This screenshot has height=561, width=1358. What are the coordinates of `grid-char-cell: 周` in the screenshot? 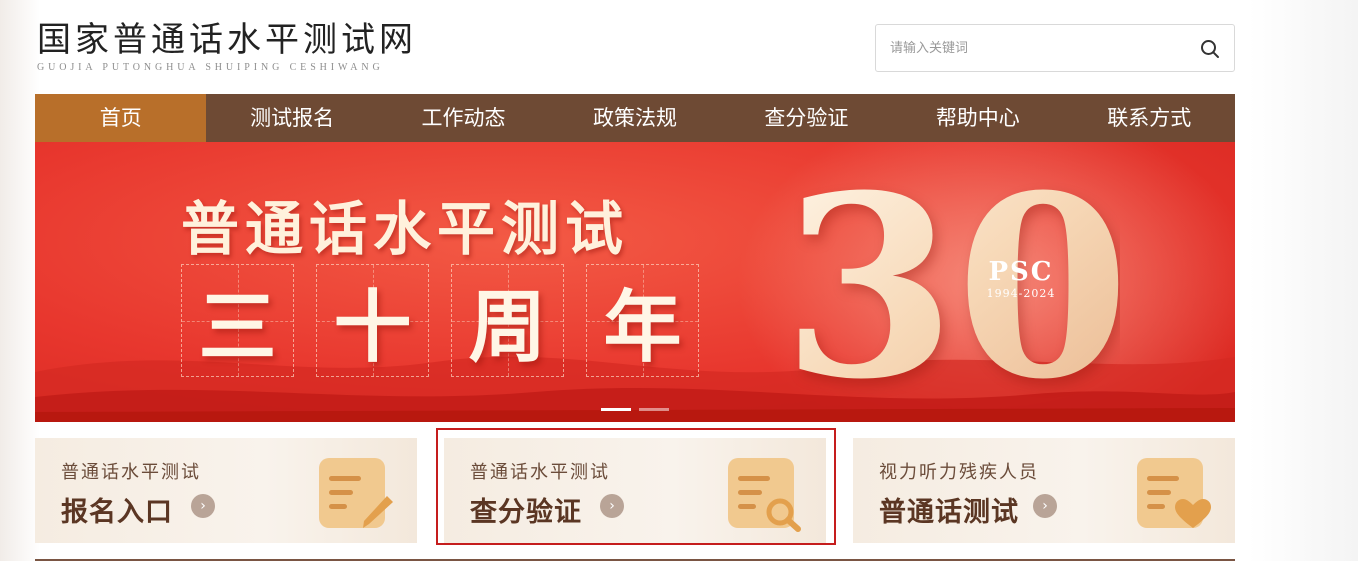 It's located at (507, 320).